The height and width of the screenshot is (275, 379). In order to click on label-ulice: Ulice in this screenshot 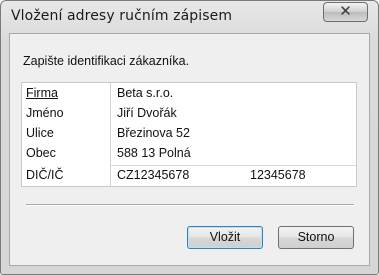, I will do `click(40, 133)`.